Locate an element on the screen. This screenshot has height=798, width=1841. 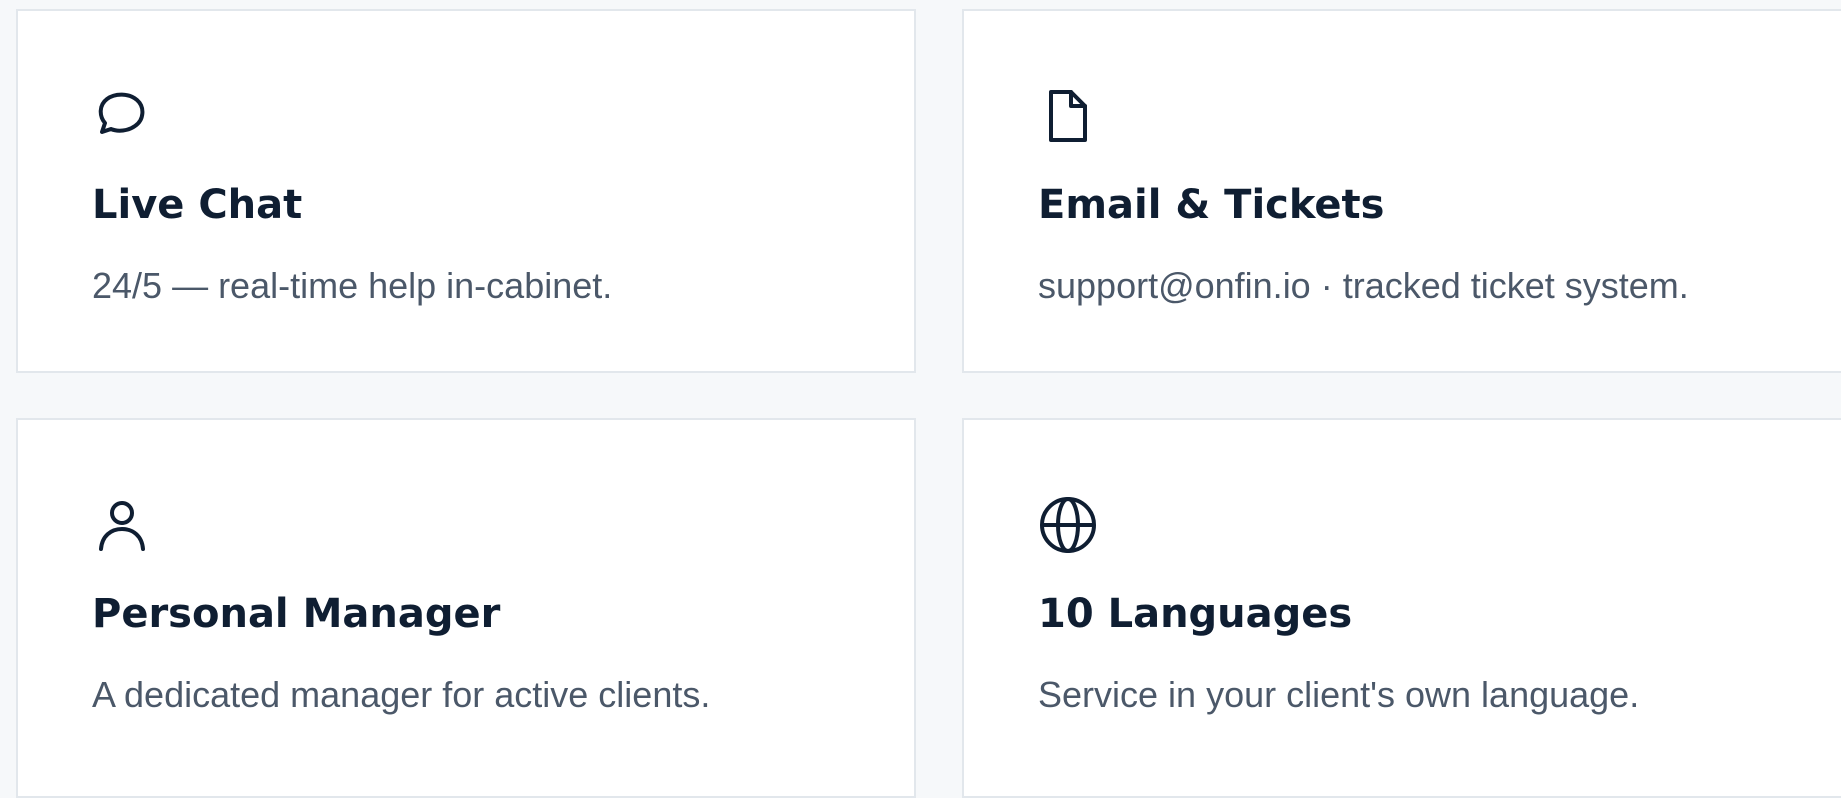
person-icon is located at coordinates (122, 525).